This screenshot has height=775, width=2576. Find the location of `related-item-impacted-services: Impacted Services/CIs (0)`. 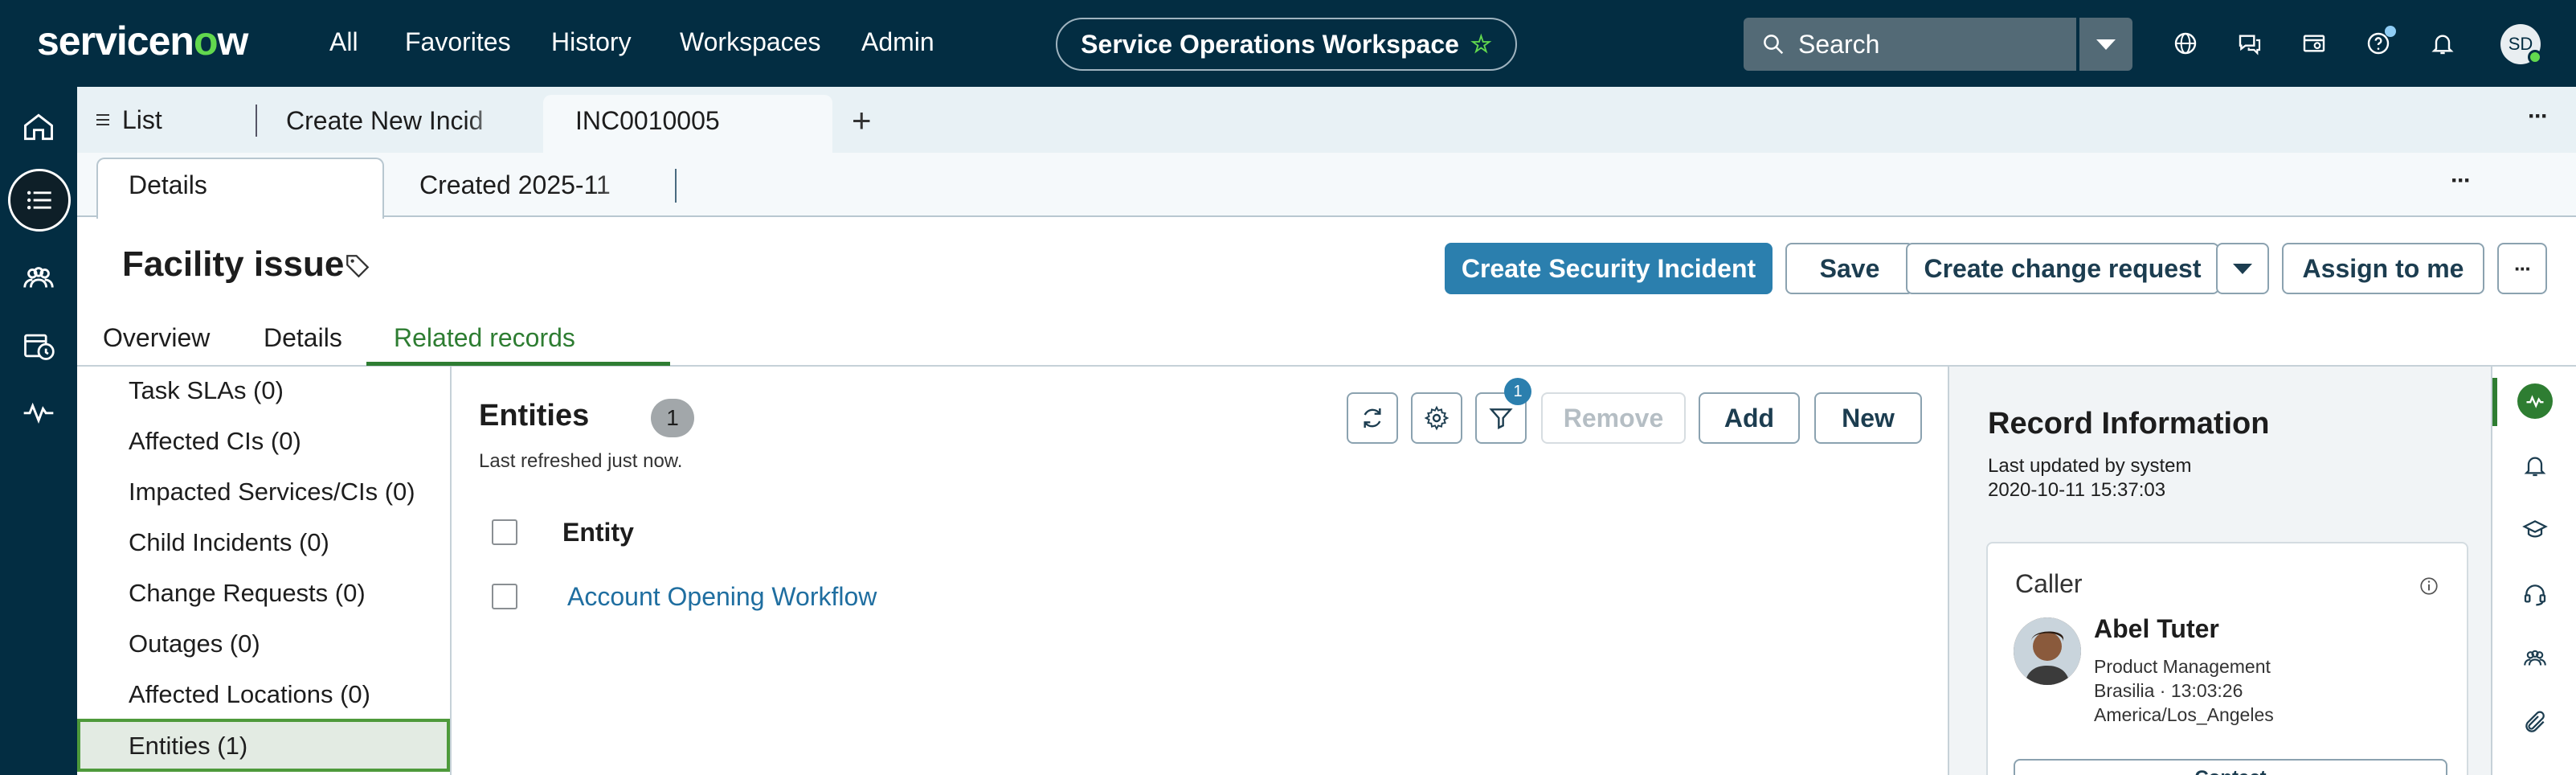

related-item-impacted-services: Impacted Services/CIs (0) is located at coordinates (272, 492).